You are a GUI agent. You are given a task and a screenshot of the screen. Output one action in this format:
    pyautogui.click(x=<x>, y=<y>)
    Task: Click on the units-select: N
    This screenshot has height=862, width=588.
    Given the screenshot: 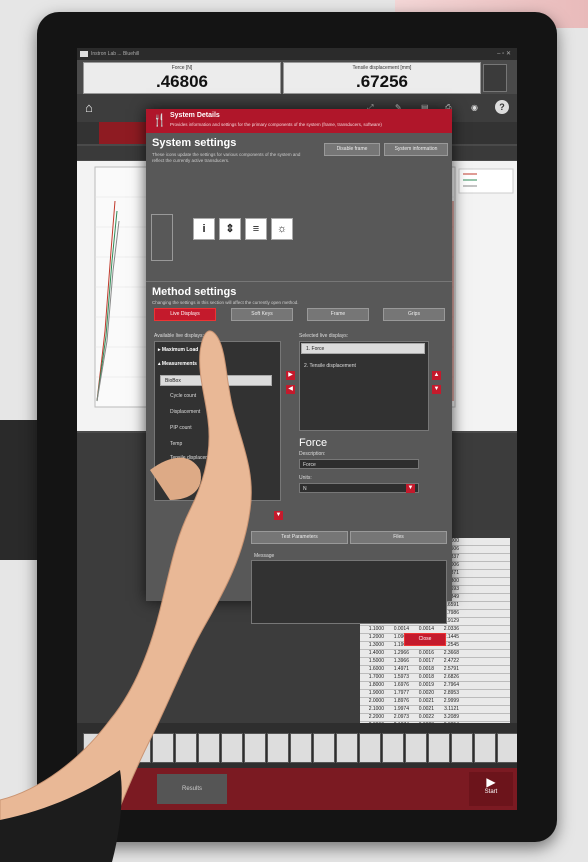 What is the action you would take?
    pyautogui.click(x=359, y=488)
    